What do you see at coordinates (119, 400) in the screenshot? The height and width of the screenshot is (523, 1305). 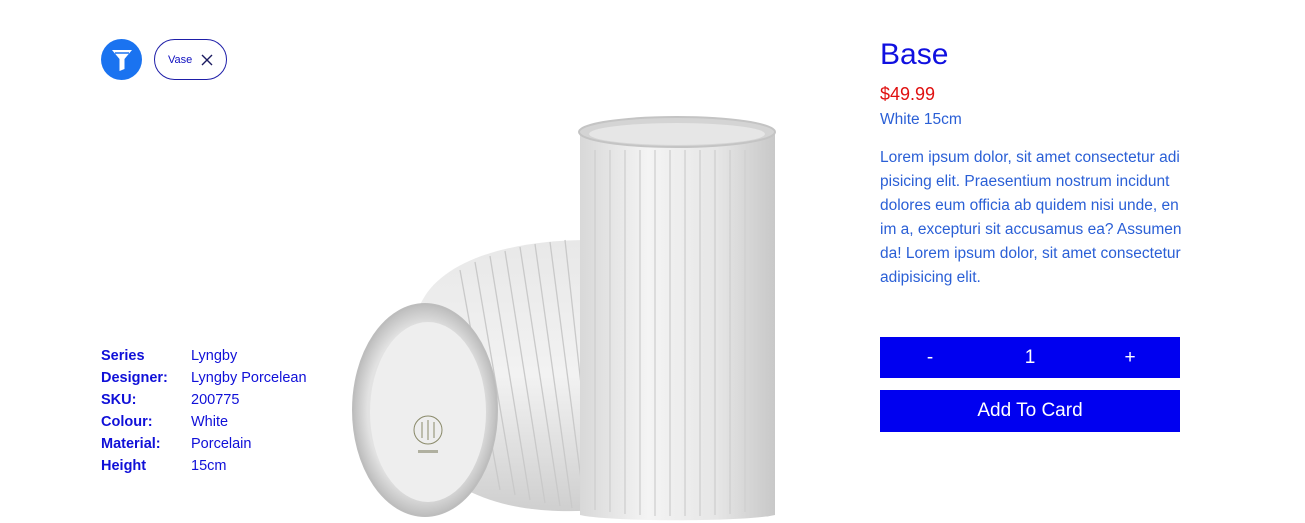 I see `spec-key: SKU:` at bounding box center [119, 400].